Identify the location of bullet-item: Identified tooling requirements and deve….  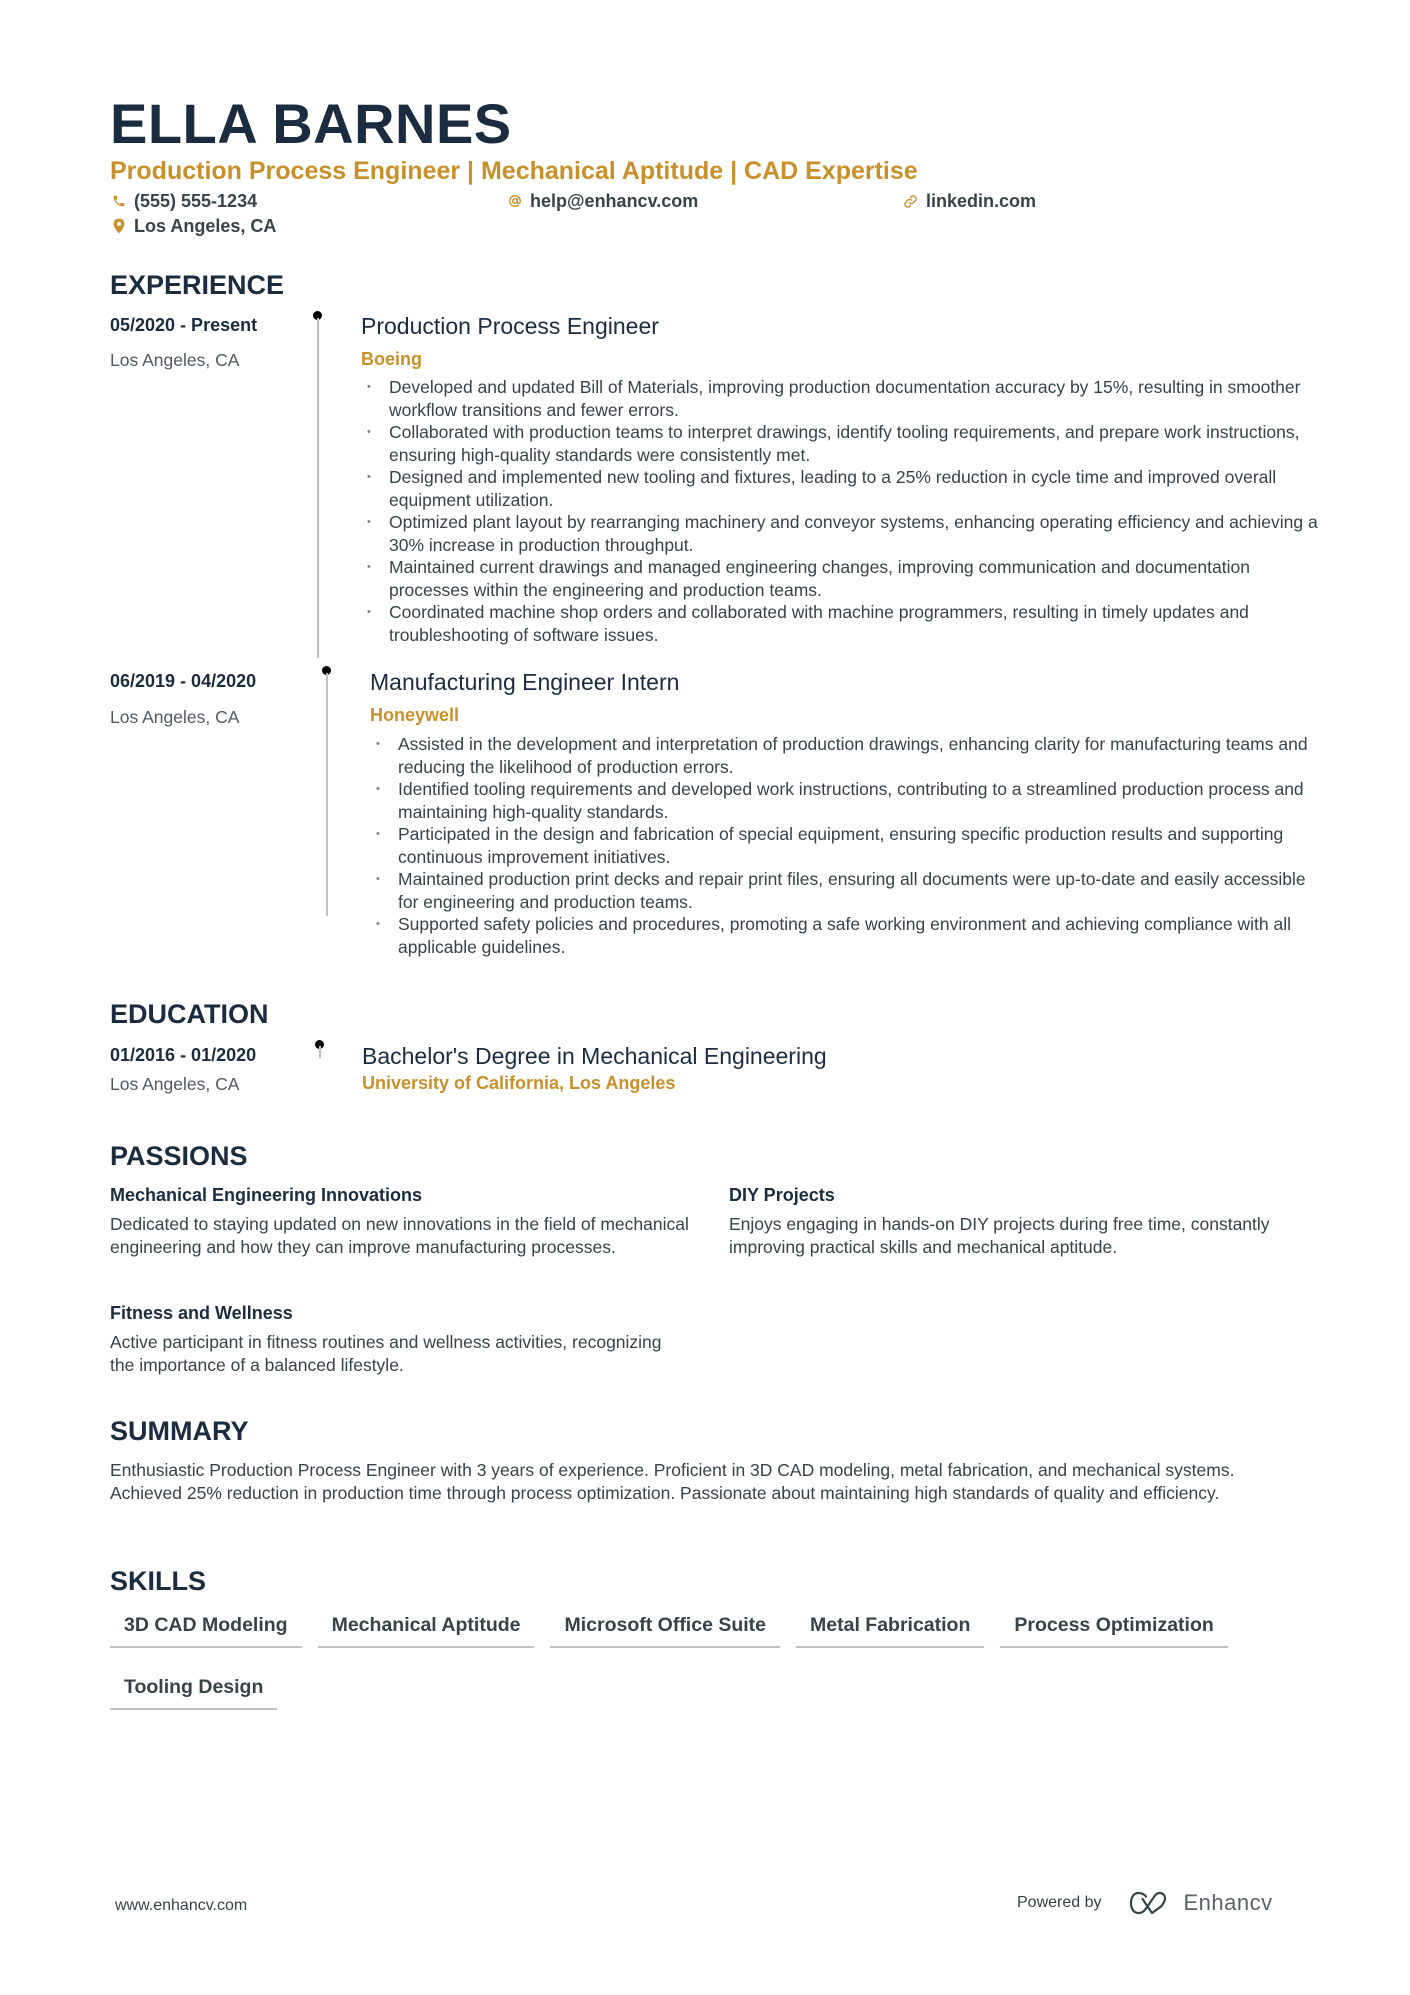
(845, 800).